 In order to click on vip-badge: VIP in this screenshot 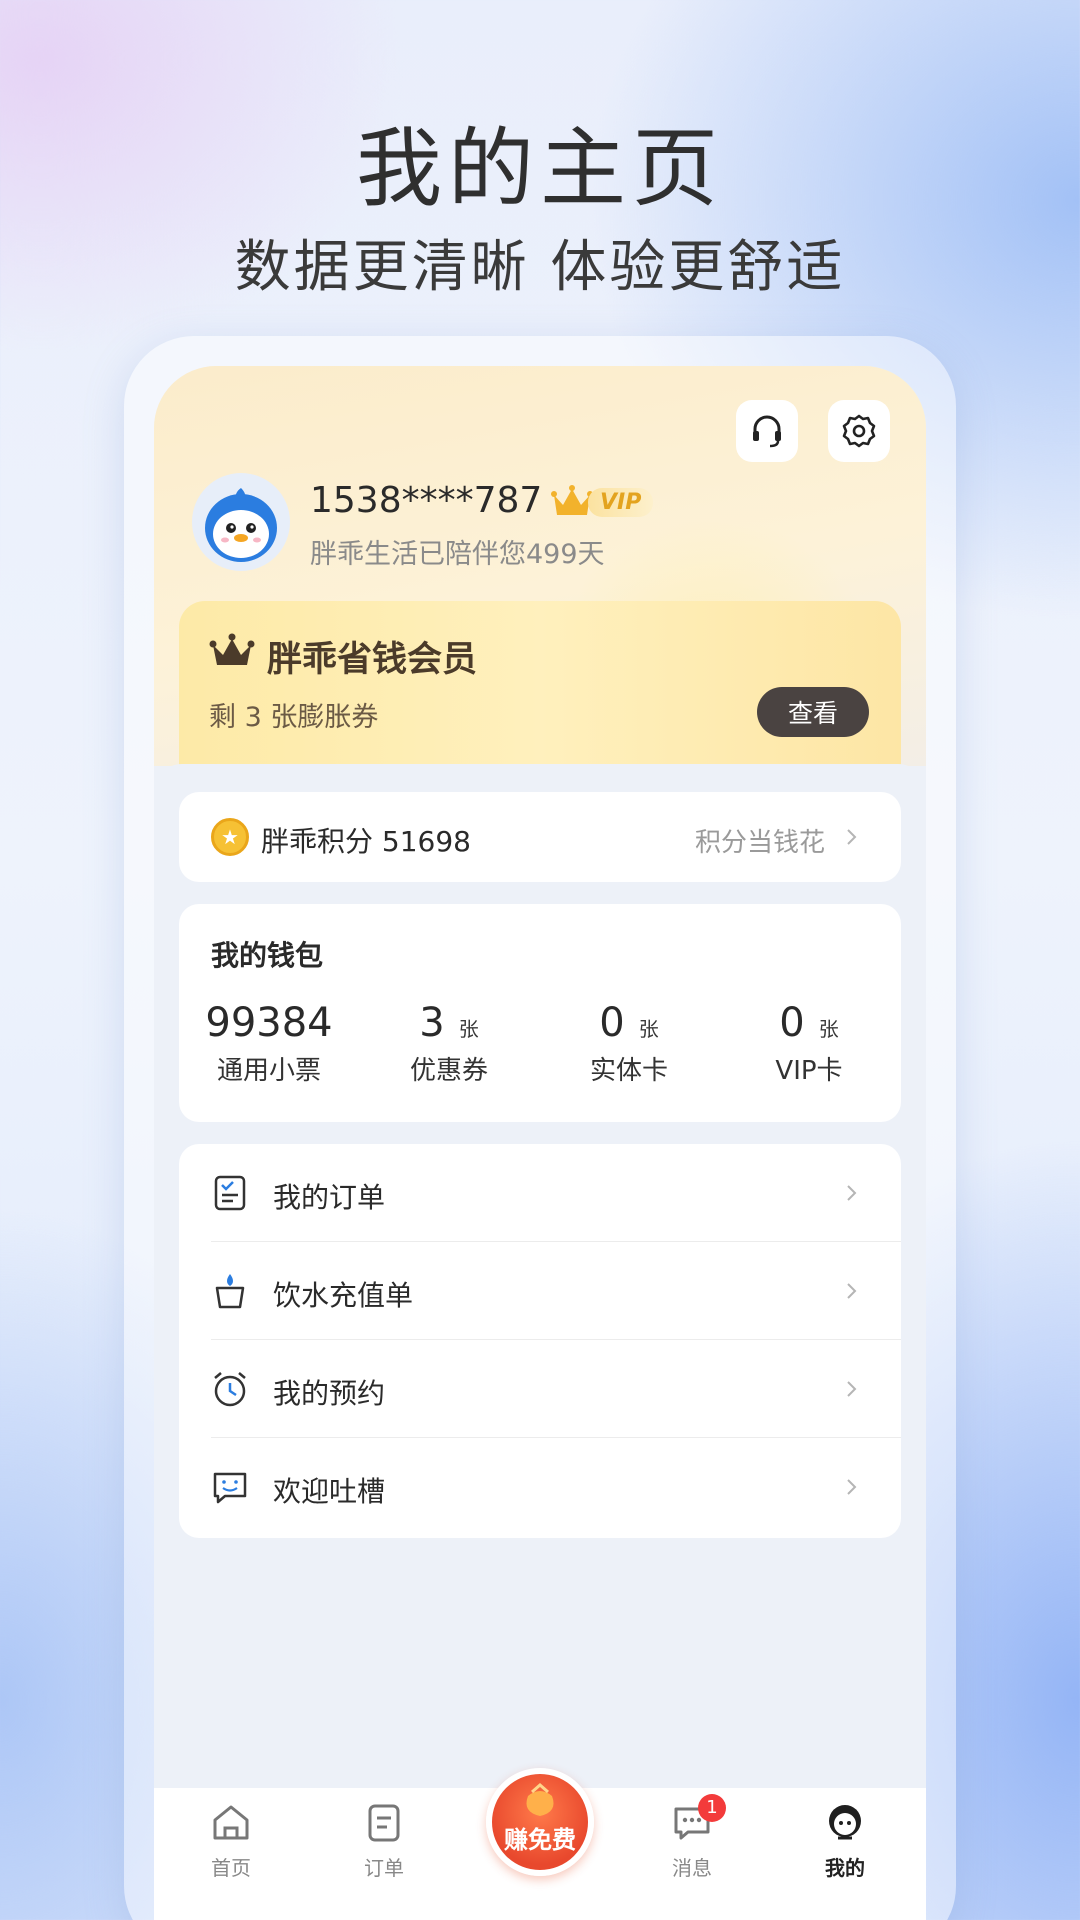, I will do `click(602, 502)`.